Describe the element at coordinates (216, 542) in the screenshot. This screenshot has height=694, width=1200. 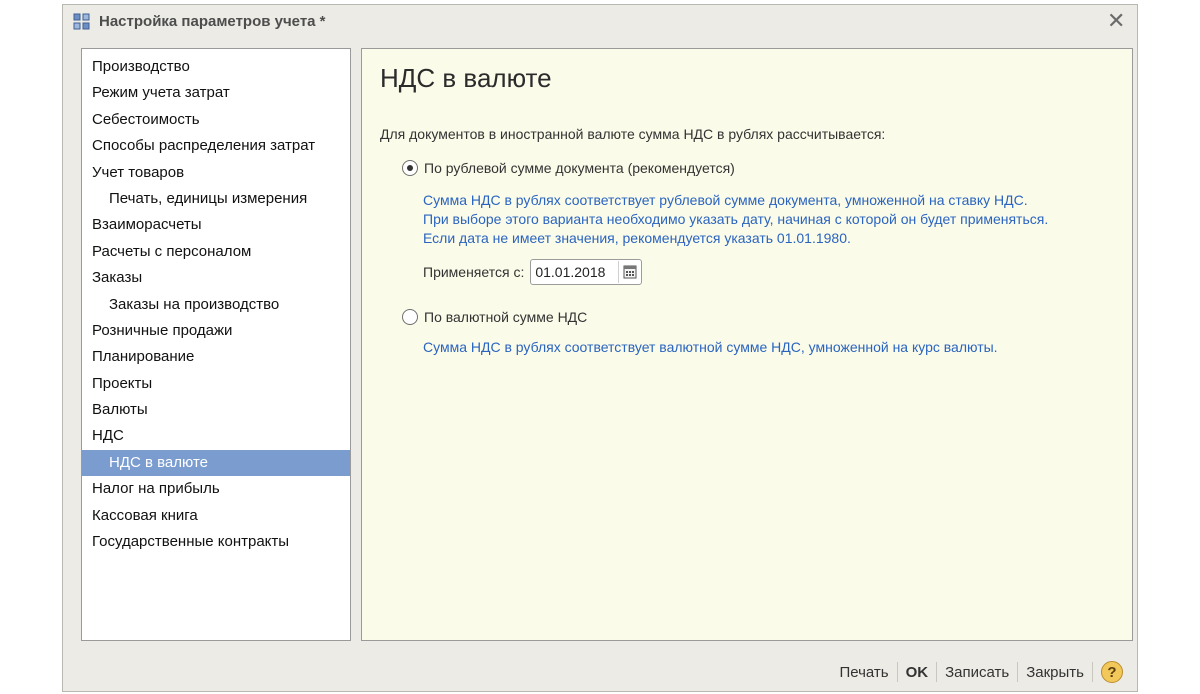
I see `nav-item: Государственные контракты` at that location.